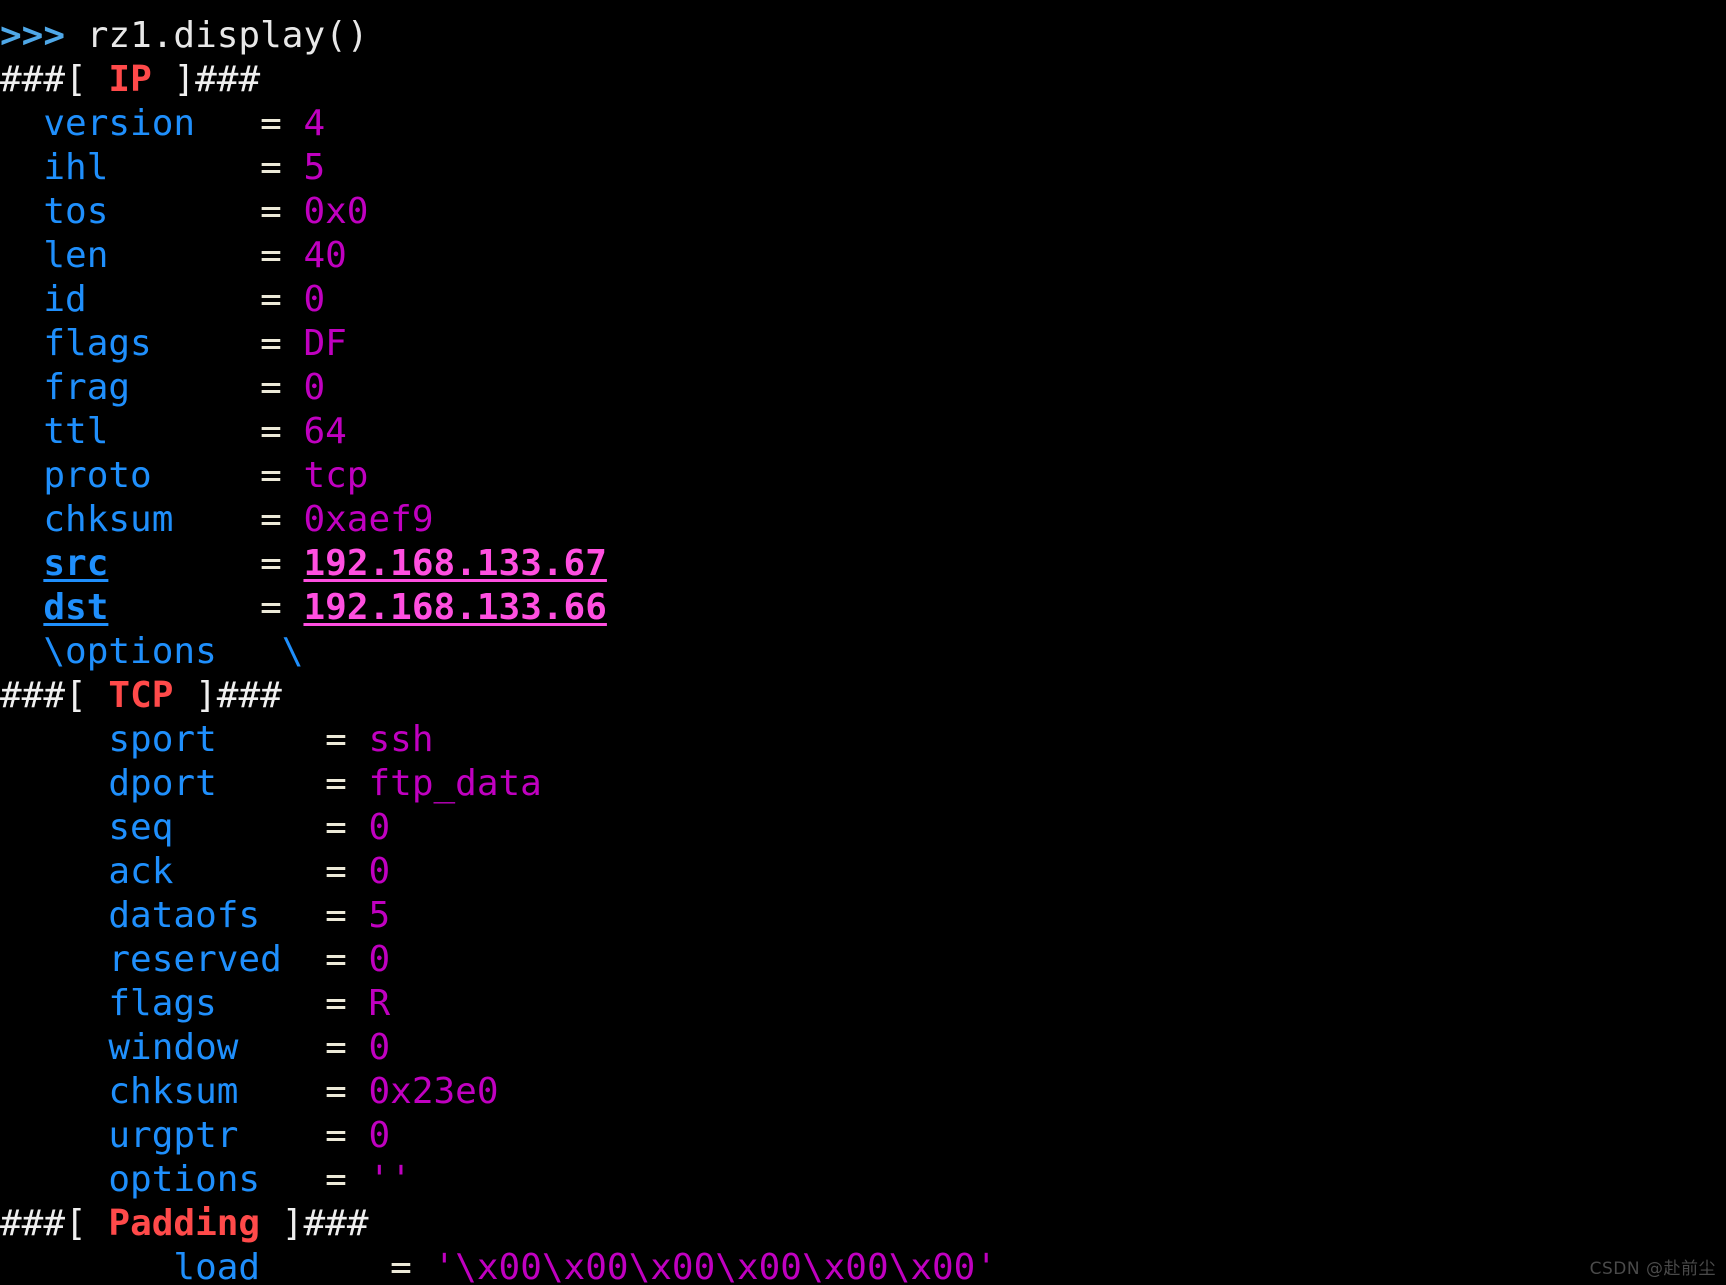 This screenshot has height=1285, width=1726. I want to click on field-row-padding-load: load = '\x00\x00\x00\x00\x00\x00', so click(863, 1265).